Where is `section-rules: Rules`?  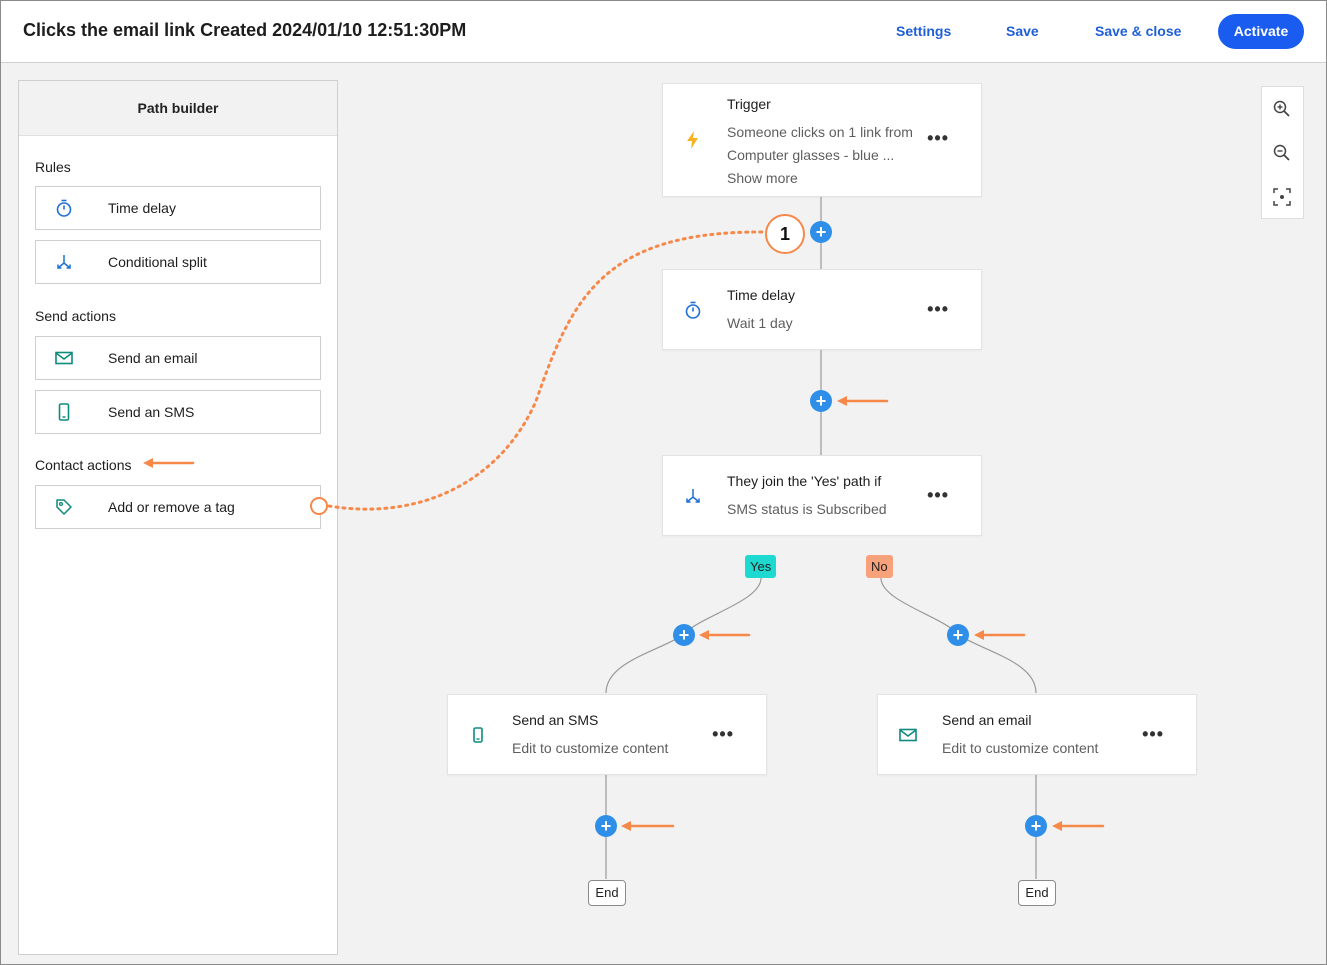 section-rules: Rules is located at coordinates (53, 167).